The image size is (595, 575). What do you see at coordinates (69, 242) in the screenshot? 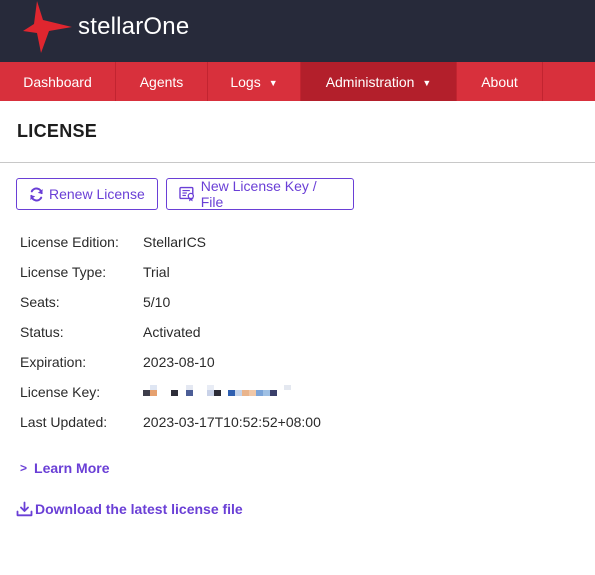
I see `license-edition-label: License Edition:` at bounding box center [69, 242].